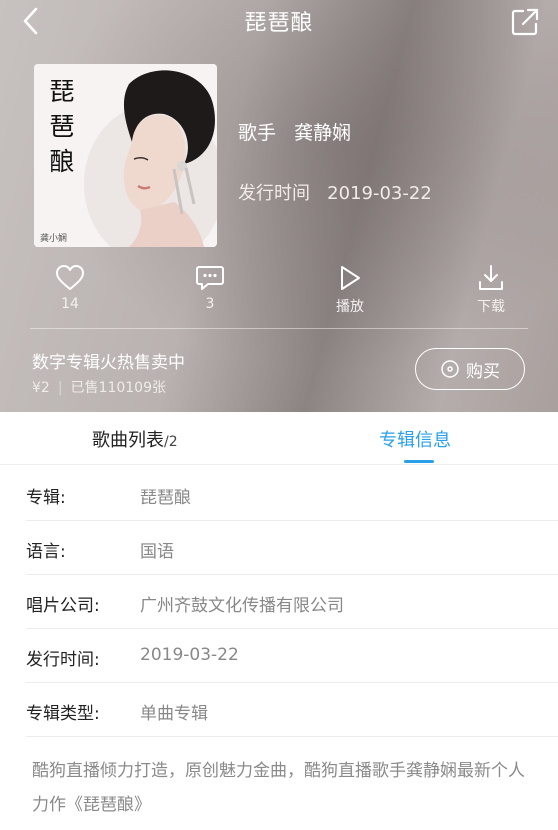 The width and height of the screenshot is (558, 830). What do you see at coordinates (174, 714) in the screenshot?
I see `info-value: 单曲专辑` at bounding box center [174, 714].